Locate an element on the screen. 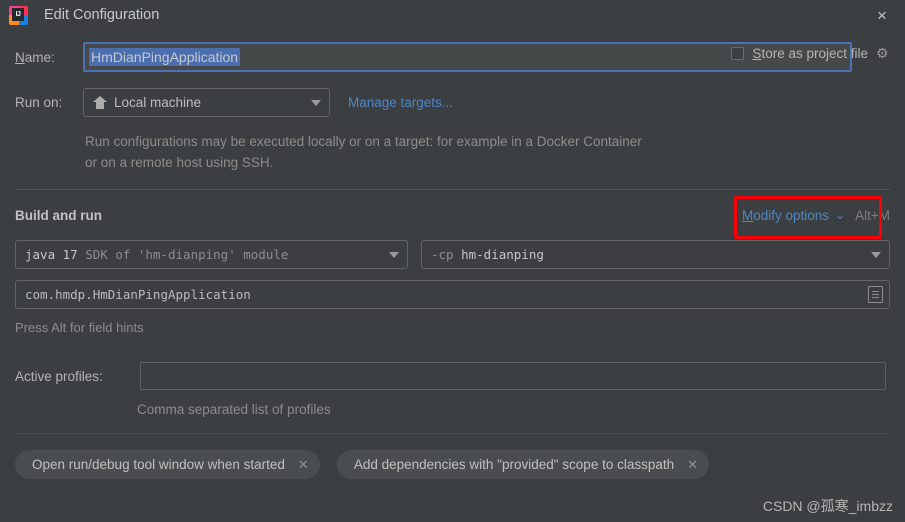 Image resolution: width=905 pixels, height=522 pixels. watermark: CSDN @孤寒_imbzz is located at coordinates (827, 506).